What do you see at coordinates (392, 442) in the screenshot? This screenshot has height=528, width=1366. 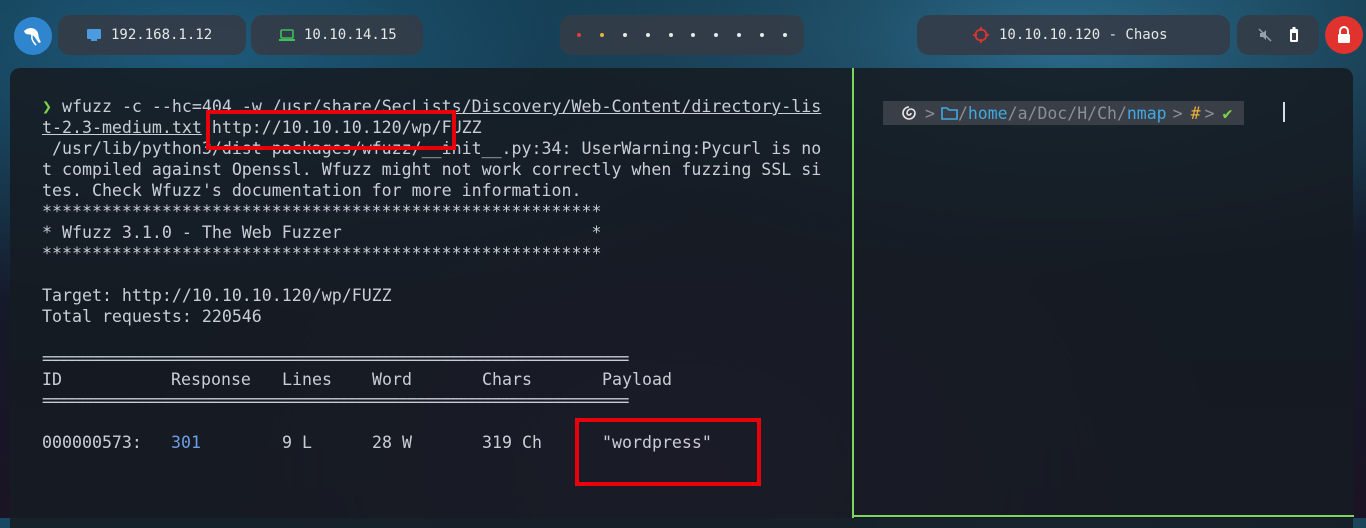 I see `result-word: 28 W` at bounding box center [392, 442].